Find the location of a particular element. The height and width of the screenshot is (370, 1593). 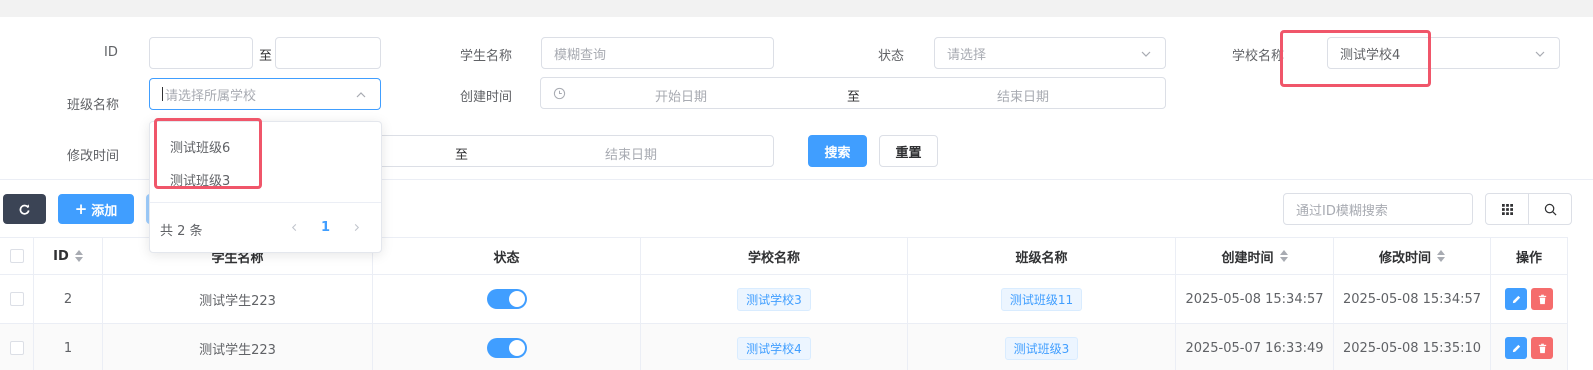

refresh-button is located at coordinates (24, 209).